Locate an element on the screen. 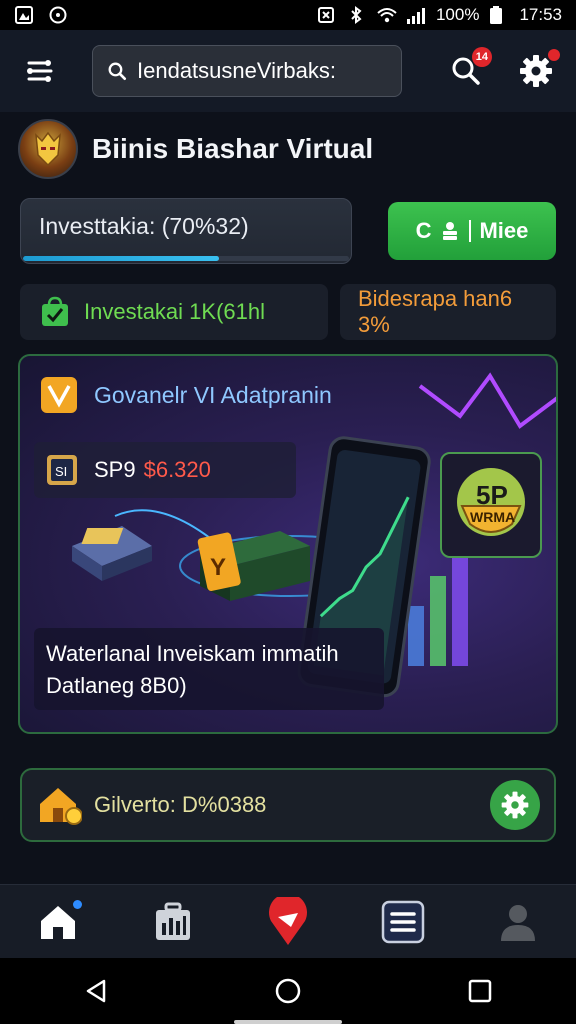 The width and height of the screenshot is (576, 1024). caption-line-2: Datlaneg 8B0) is located at coordinates (116, 685).